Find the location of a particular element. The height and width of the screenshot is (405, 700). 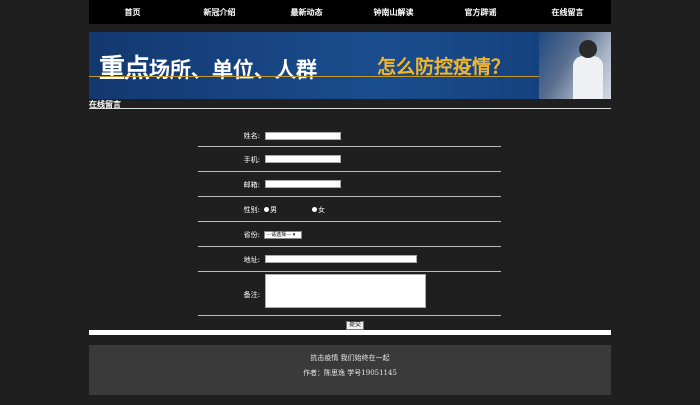

province-select-value: ---请选择--- is located at coordinates (279, 235).